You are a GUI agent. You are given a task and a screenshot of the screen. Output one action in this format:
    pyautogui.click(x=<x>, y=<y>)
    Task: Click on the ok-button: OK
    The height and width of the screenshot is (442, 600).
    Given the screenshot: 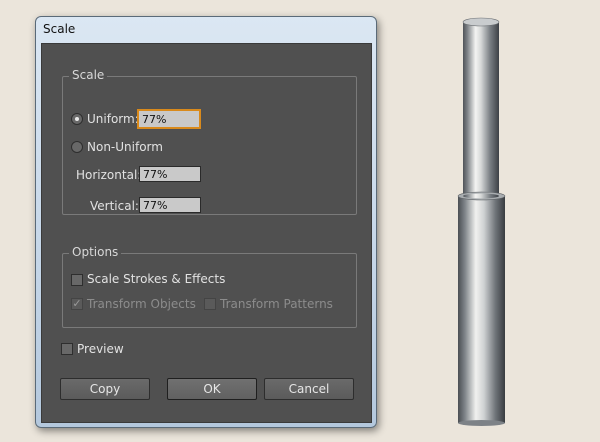 What is the action you would take?
    pyautogui.click(x=212, y=389)
    